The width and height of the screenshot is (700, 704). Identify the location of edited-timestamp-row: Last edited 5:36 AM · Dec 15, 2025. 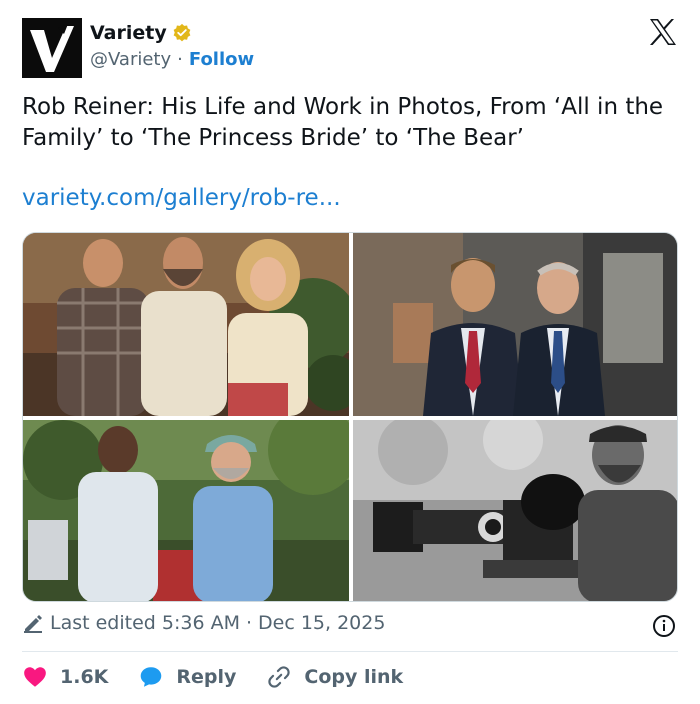
(203, 623).